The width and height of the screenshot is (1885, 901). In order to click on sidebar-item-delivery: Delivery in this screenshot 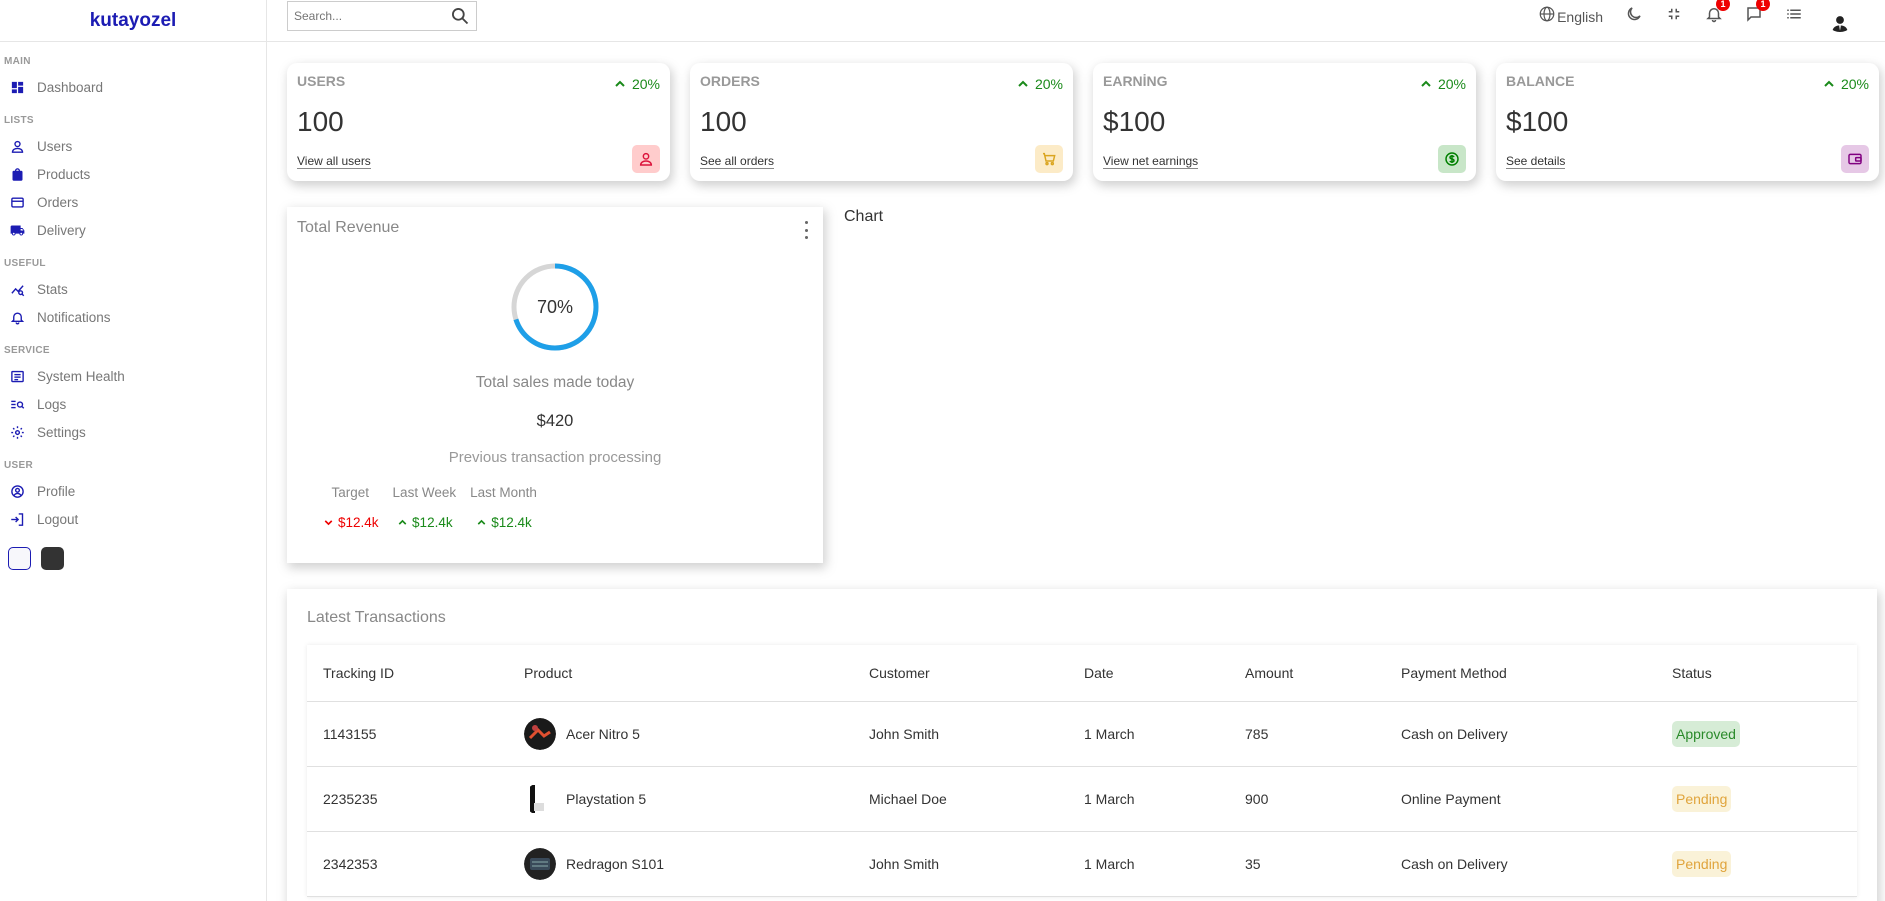, I will do `click(133, 230)`.